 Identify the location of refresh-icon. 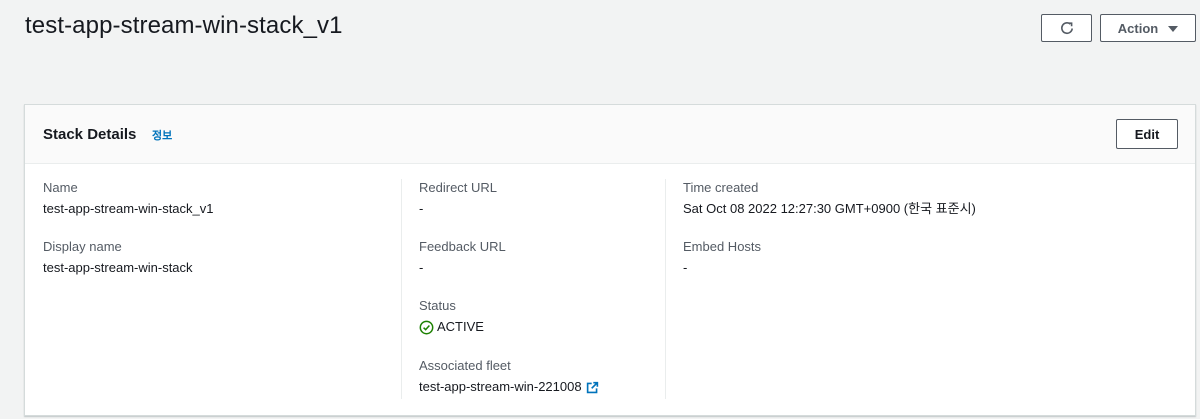
(1066, 28).